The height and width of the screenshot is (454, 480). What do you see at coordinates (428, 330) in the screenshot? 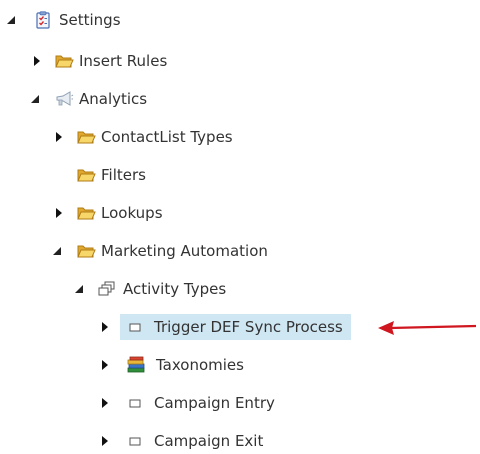
I see `annotation-arrow-icon` at bounding box center [428, 330].